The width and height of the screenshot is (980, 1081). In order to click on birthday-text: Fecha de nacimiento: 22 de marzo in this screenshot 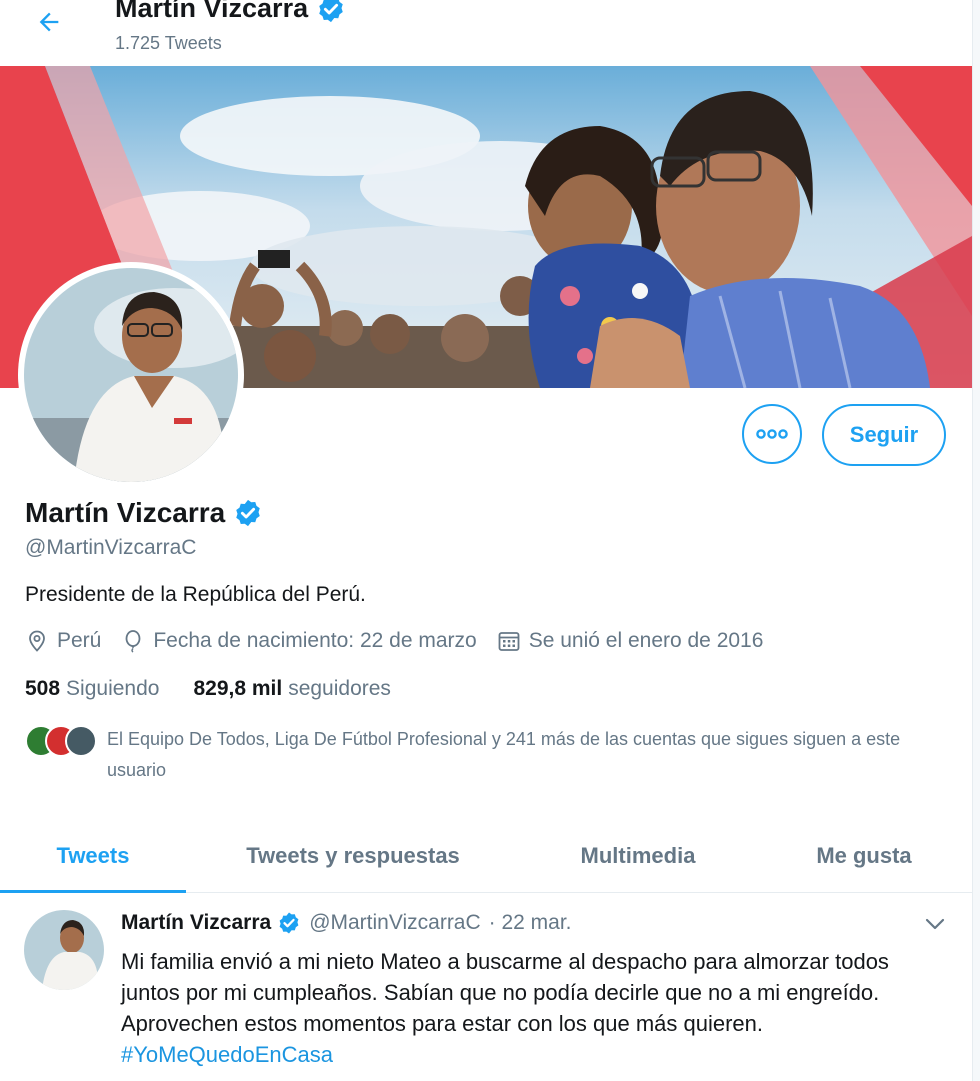, I will do `click(315, 640)`.